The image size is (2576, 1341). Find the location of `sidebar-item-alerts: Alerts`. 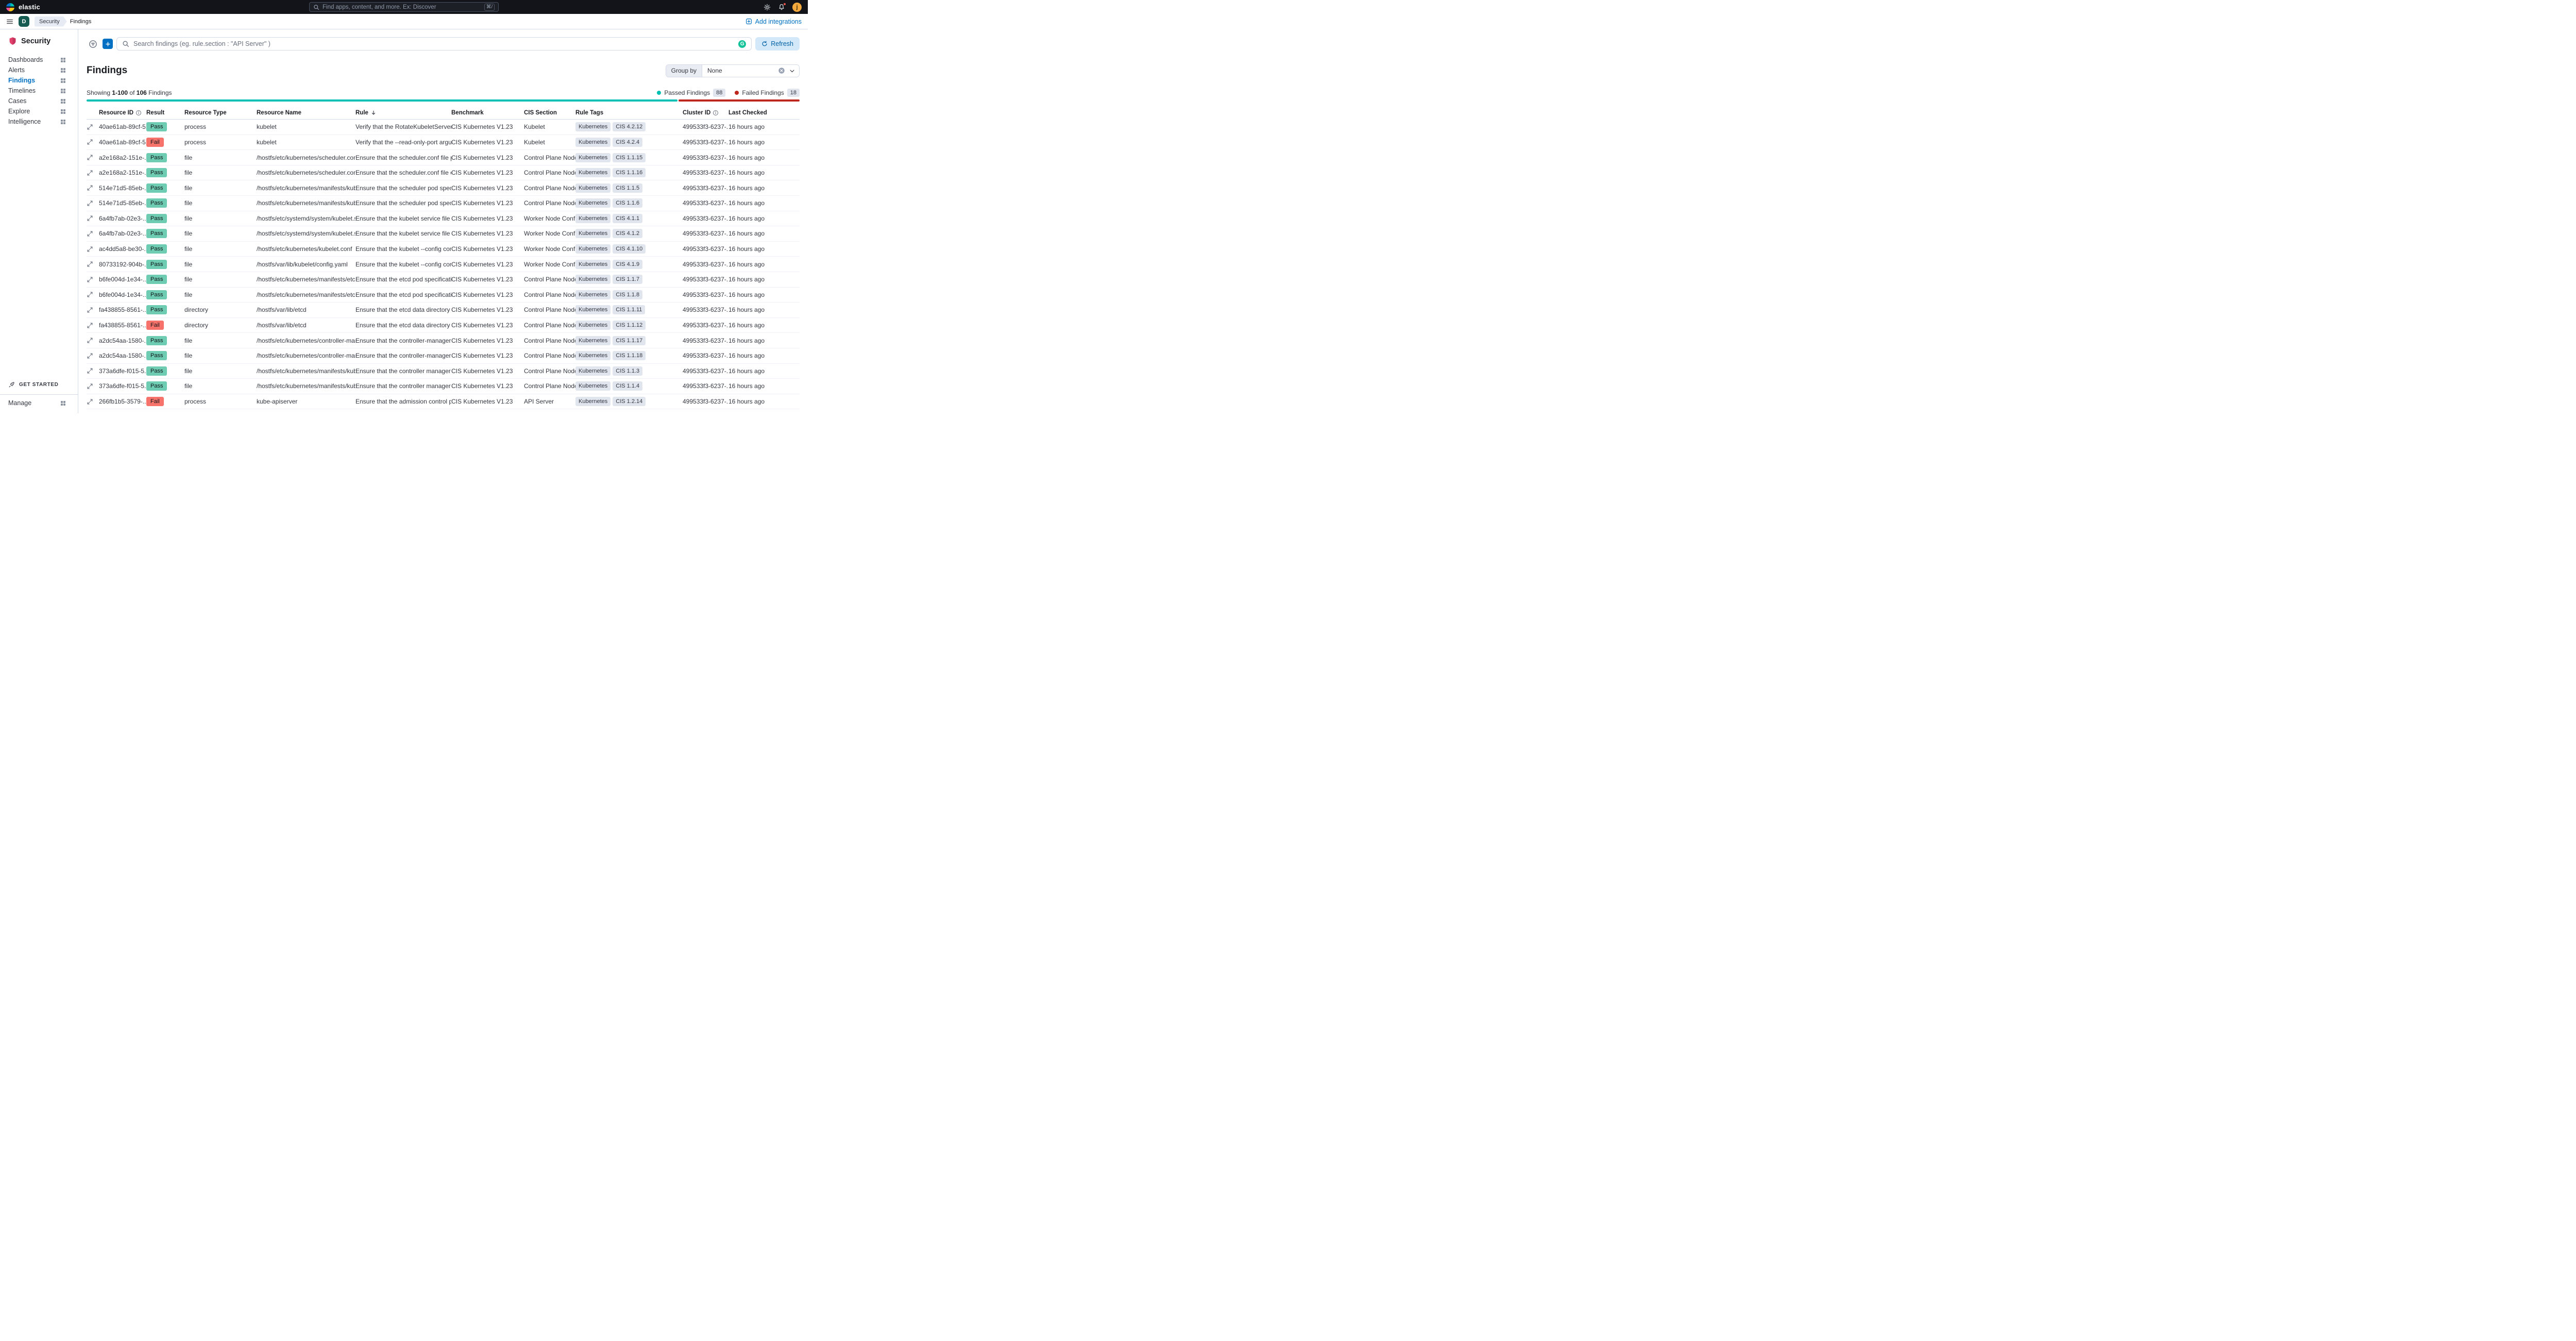

sidebar-item-alerts: Alerts is located at coordinates (39, 70).